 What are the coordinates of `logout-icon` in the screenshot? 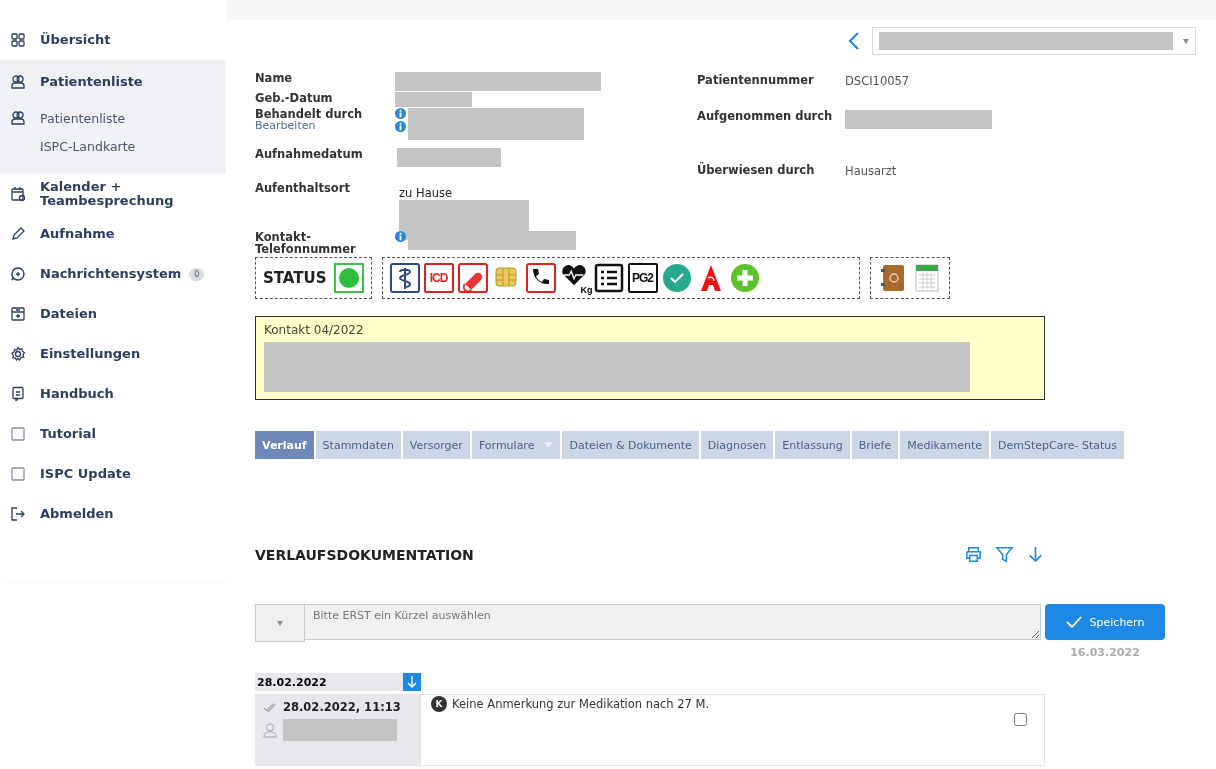 It's located at (18, 514).